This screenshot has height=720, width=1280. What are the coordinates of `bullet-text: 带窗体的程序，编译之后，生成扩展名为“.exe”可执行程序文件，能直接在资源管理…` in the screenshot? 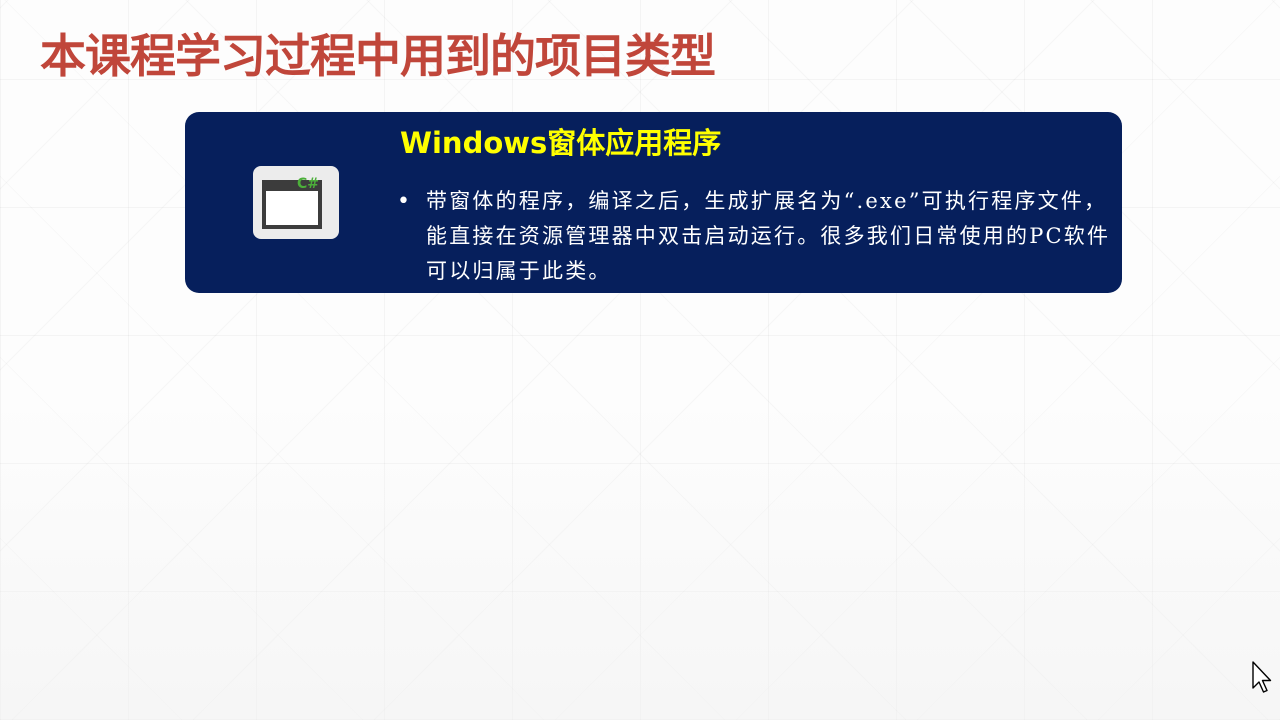 It's located at (768, 236).